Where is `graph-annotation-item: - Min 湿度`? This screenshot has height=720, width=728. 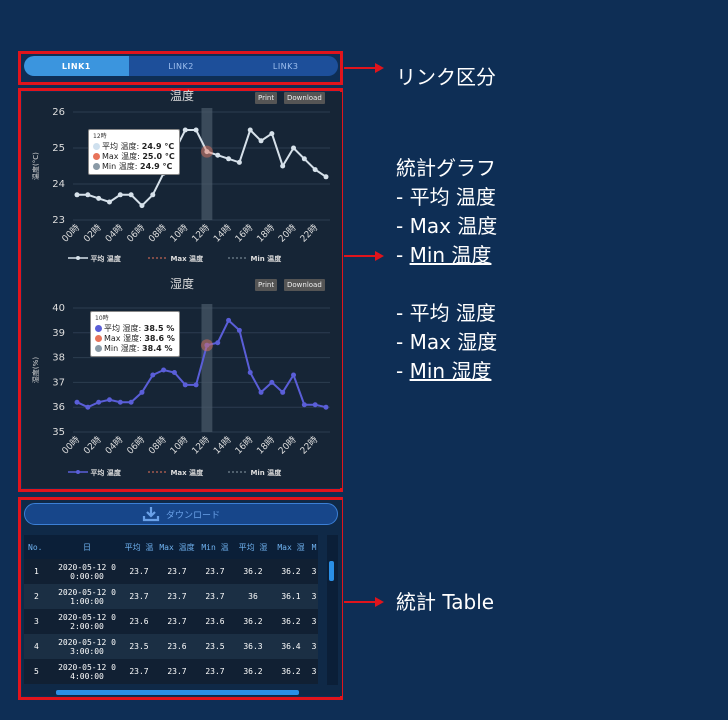 graph-annotation-item: - Min 湿度 is located at coordinates (446, 371).